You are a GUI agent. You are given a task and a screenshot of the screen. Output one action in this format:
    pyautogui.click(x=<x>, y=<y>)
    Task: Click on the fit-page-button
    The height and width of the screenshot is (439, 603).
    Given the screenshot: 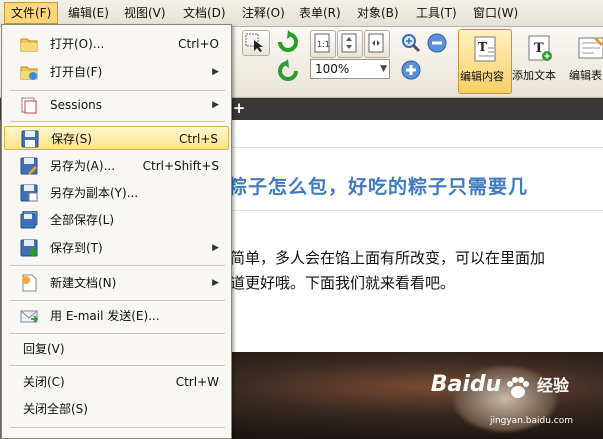 What is the action you would take?
    pyautogui.click(x=350, y=44)
    